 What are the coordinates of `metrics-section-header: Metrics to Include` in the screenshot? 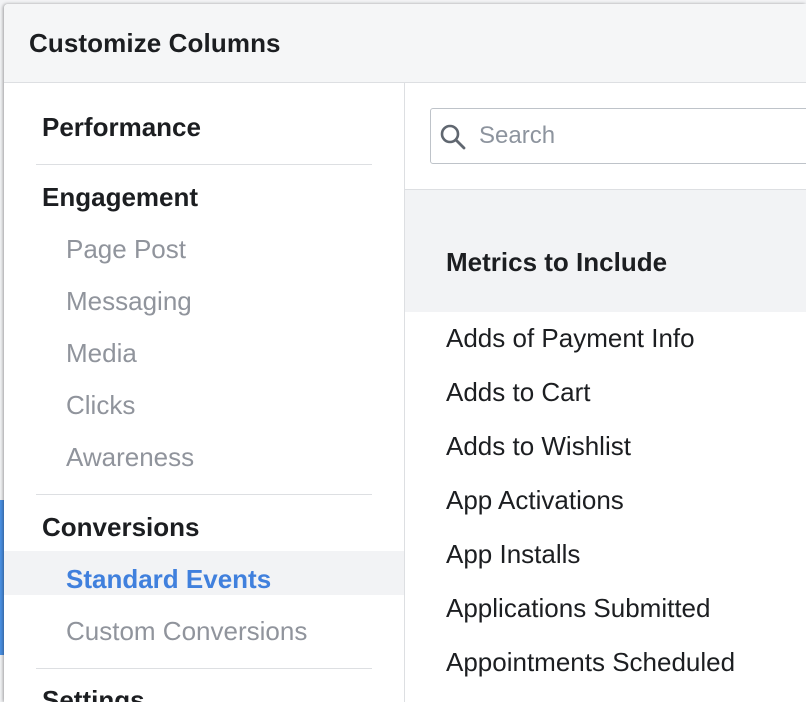 It's located at (605, 251).